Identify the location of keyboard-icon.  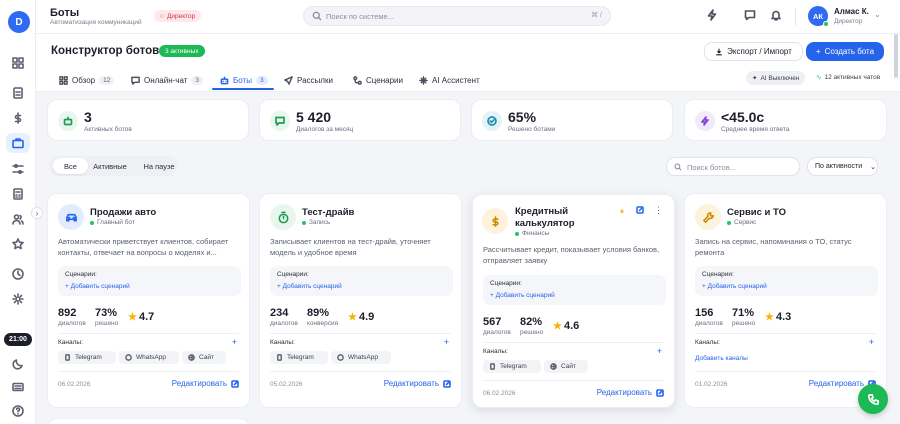
(18, 387).